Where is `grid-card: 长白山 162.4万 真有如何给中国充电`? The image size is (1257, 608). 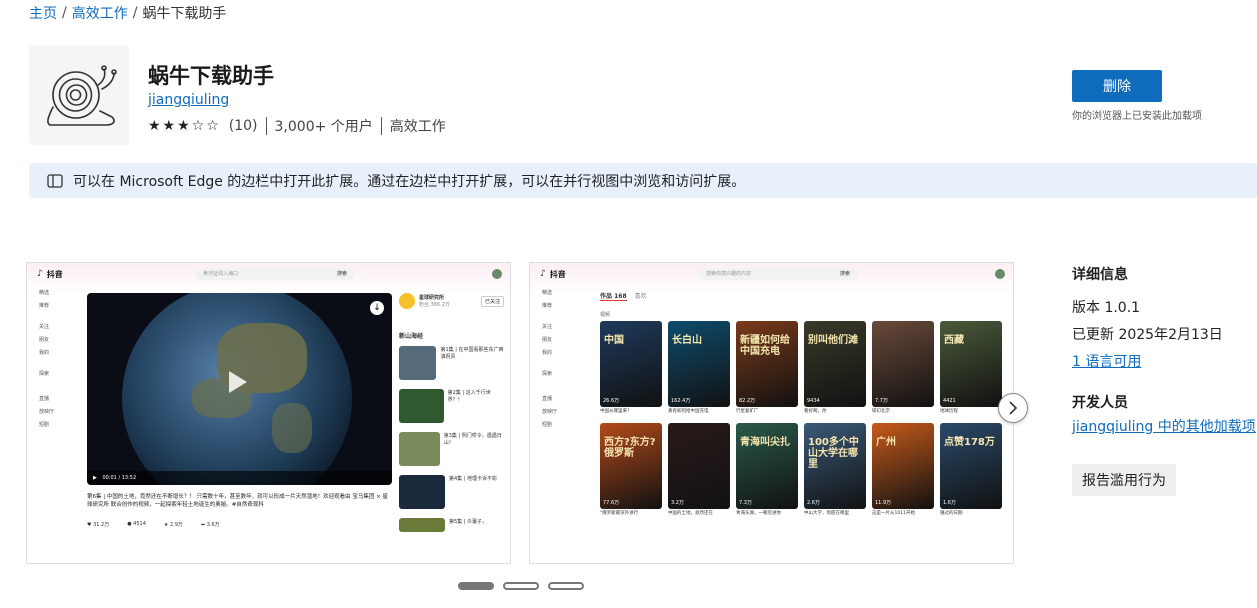
grid-card: 长白山 162.4万 真有如何给中国充电 is located at coordinates (699, 369).